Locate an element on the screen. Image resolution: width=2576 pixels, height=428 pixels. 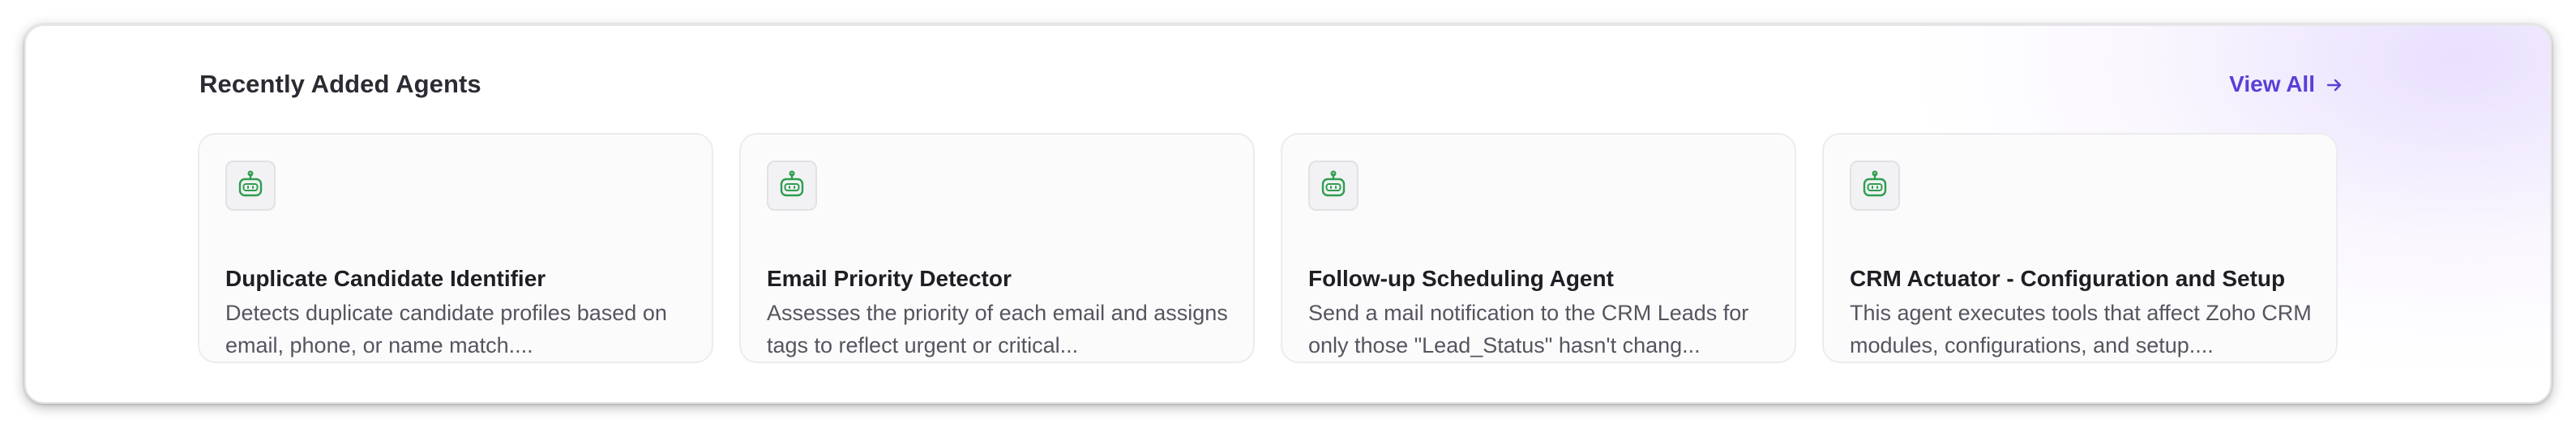
view-all-link: View All is located at coordinates (2286, 84).